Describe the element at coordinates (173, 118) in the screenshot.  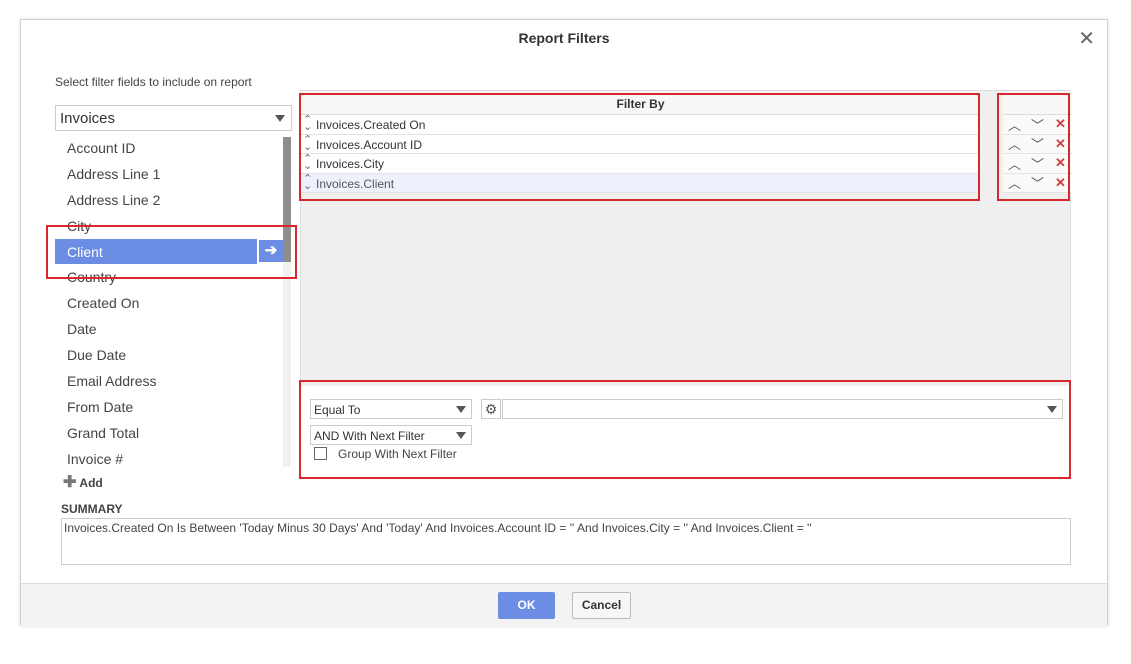
I see `datasource-select: Invoices` at that location.